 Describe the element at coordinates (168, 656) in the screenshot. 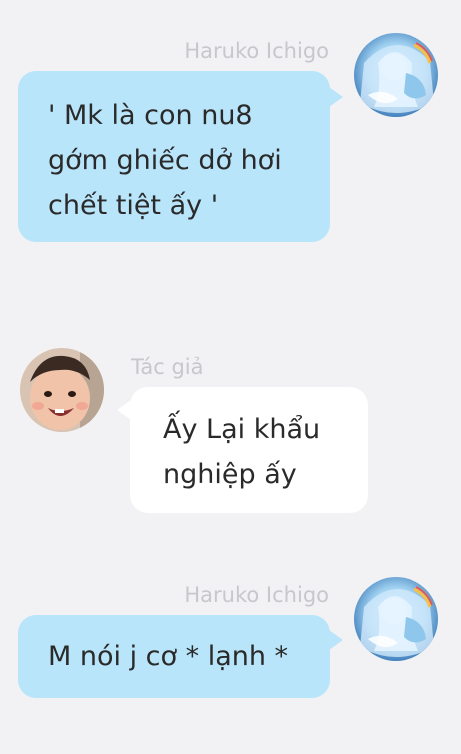

I see `message-text-line: M nói j cơ * lạnh *` at that location.